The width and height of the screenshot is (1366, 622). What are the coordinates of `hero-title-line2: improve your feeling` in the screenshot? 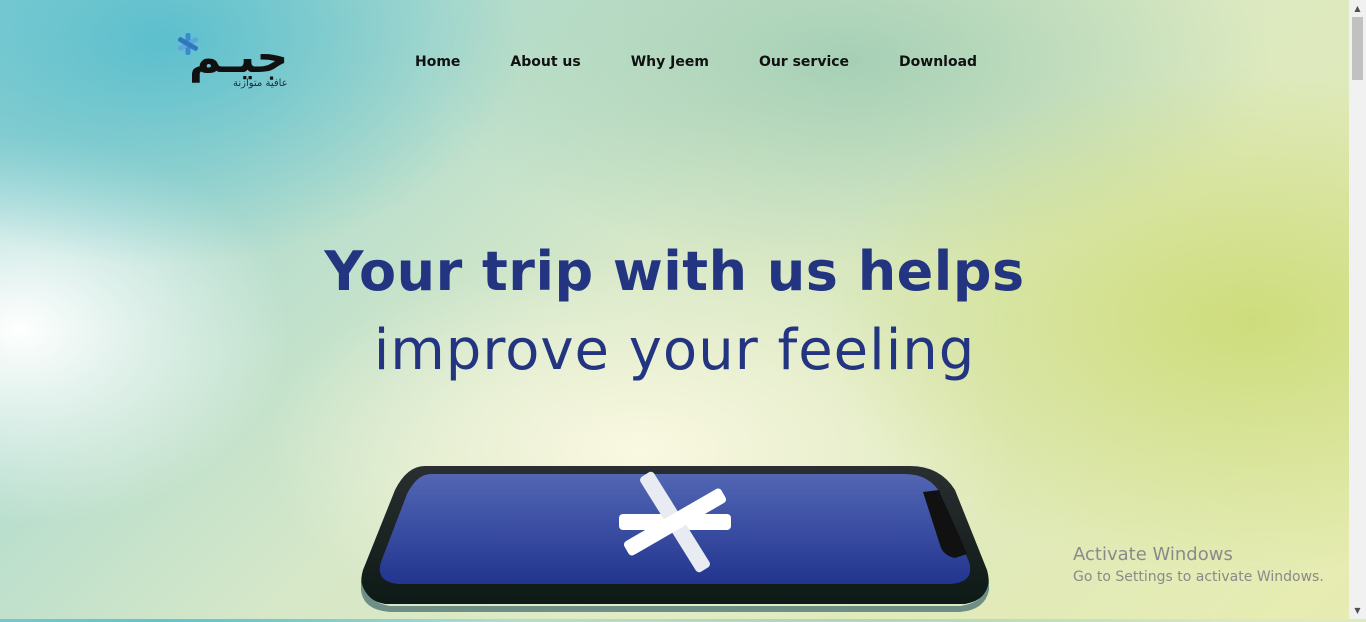 It's located at (674, 350).